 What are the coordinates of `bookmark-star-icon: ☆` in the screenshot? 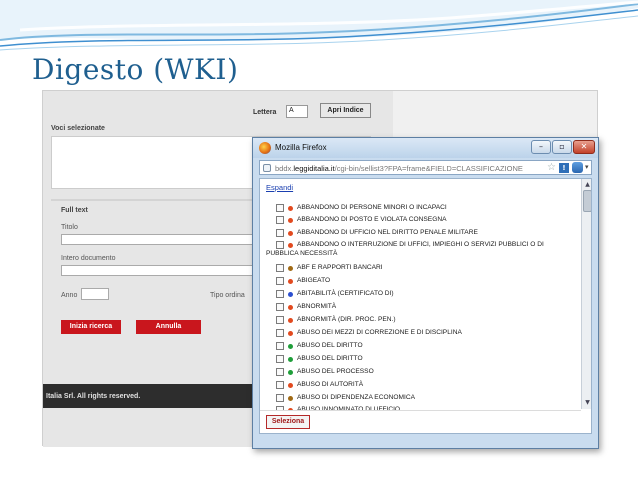 It's located at (551, 167).